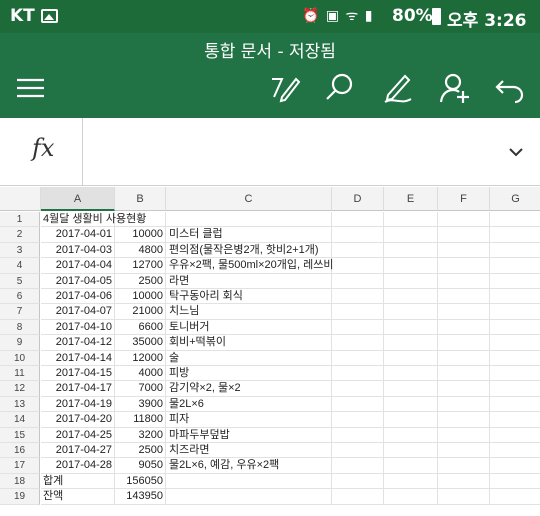  What do you see at coordinates (20, 199) in the screenshot?
I see `select-all-corner` at bounding box center [20, 199].